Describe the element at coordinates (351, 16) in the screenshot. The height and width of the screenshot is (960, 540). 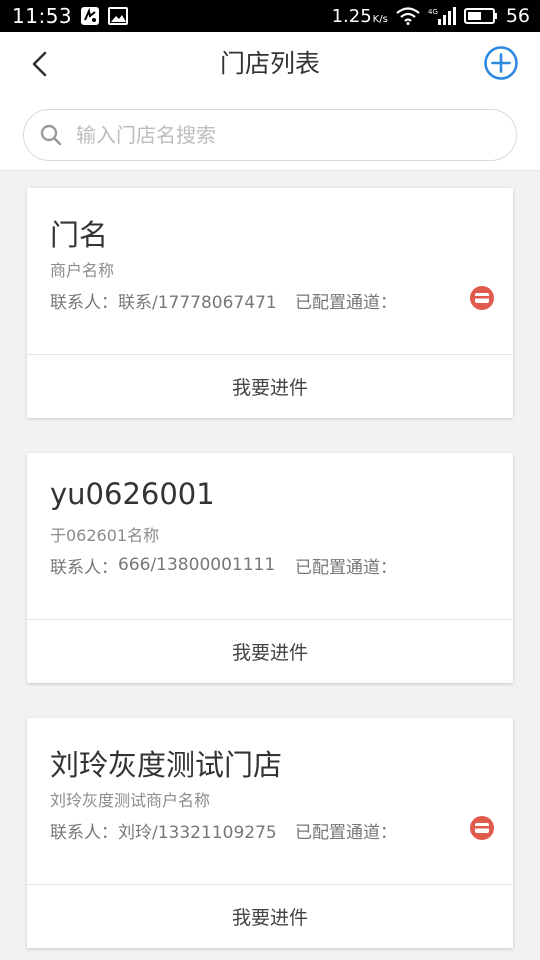
I see `network-speed-value: 1.25` at that location.